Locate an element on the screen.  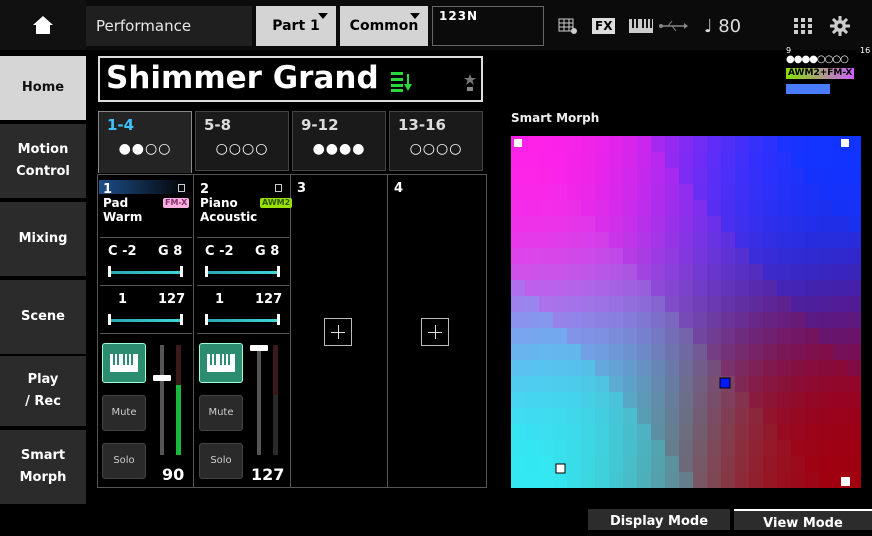
tab-parts-5-8: 5-8 ○○○○ is located at coordinates (242, 141).